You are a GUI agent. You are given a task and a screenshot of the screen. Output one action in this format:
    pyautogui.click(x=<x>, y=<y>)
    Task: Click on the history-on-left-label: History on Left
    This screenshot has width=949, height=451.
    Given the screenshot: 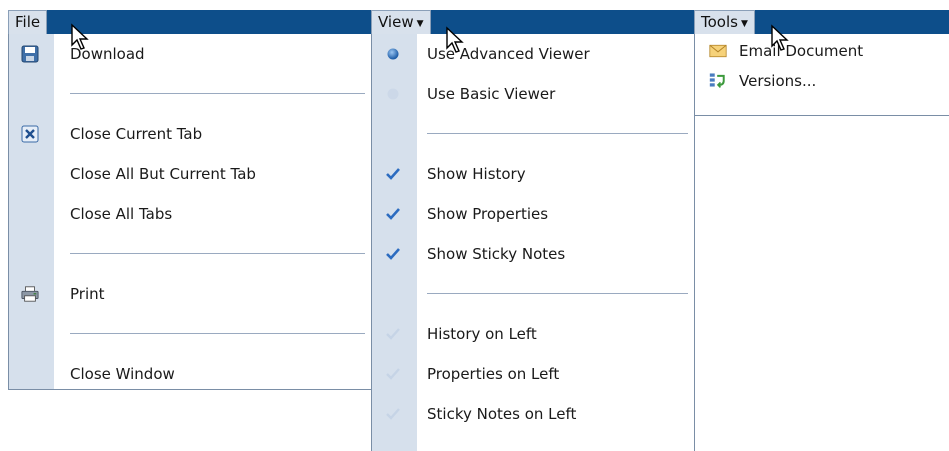 What is the action you would take?
    pyautogui.click(x=482, y=334)
    